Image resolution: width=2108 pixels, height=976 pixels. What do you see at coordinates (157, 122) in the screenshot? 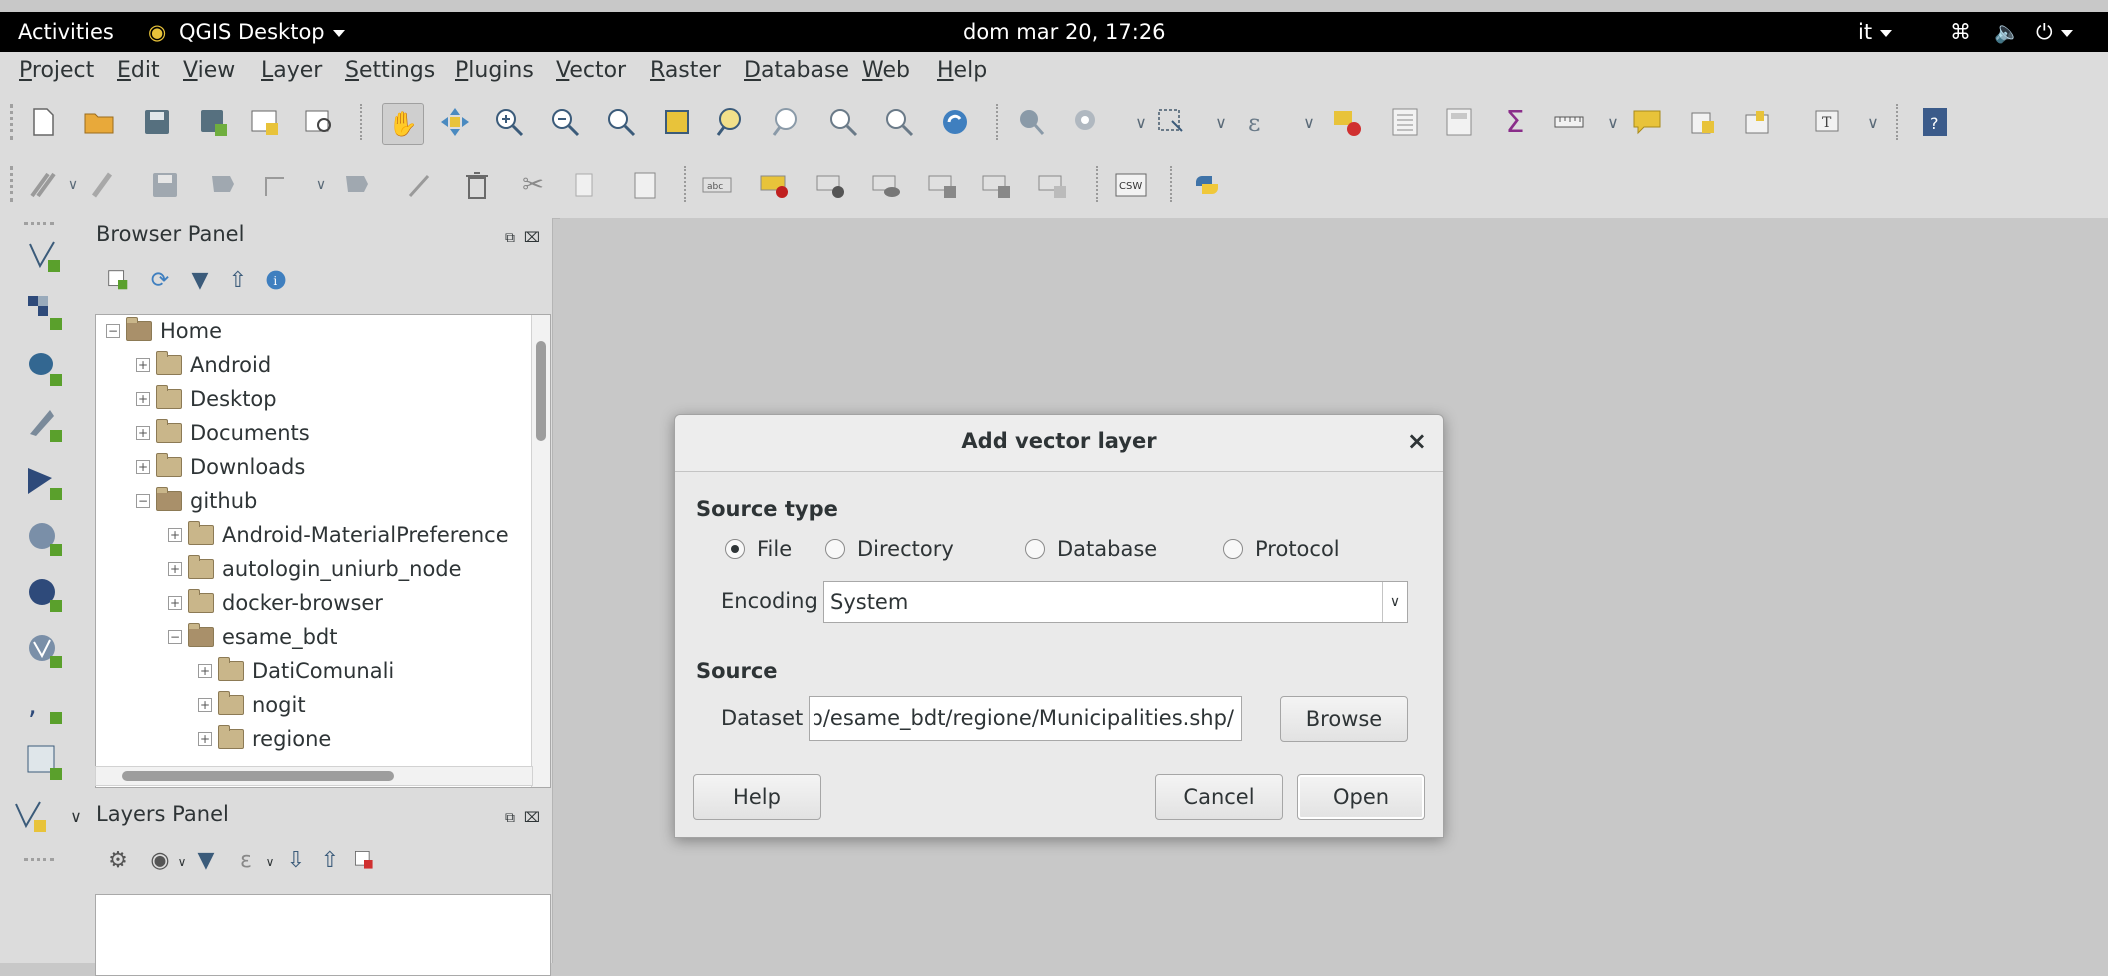
I see `save-project-icon` at bounding box center [157, 122].